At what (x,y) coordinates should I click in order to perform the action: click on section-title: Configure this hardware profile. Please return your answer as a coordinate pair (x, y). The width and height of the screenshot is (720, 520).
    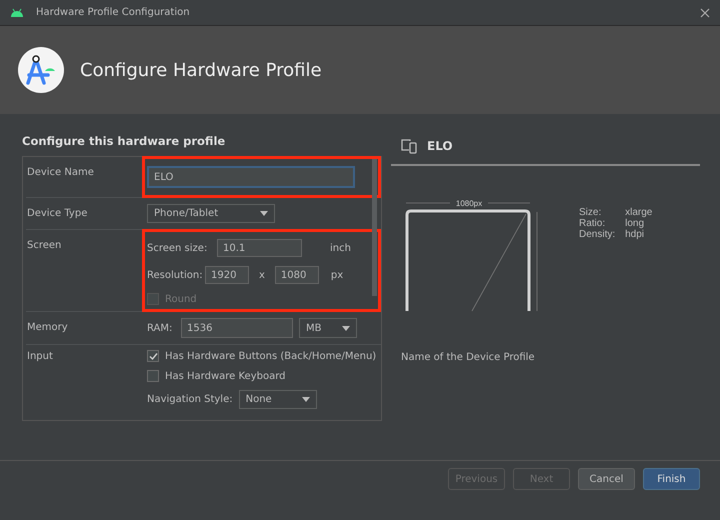
    Looking at the image, I should click on (124, 141).